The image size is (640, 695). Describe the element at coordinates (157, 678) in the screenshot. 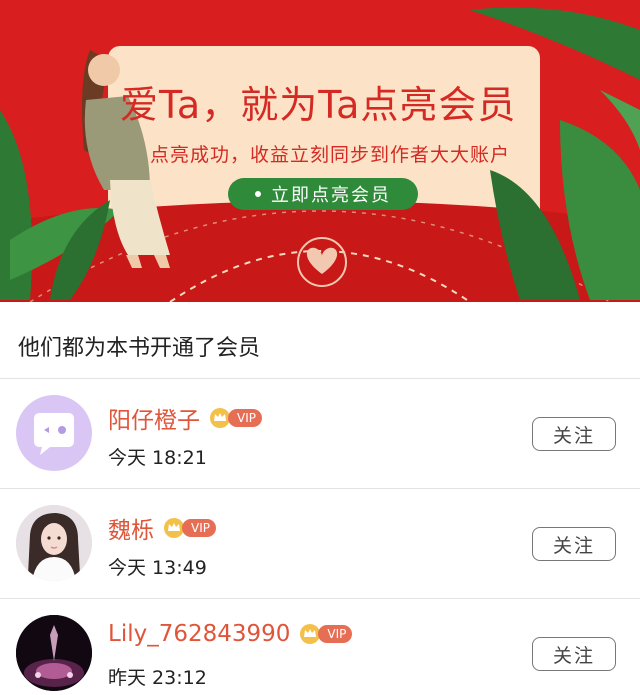

I see `member-time: 昨天 23:12` at that location.